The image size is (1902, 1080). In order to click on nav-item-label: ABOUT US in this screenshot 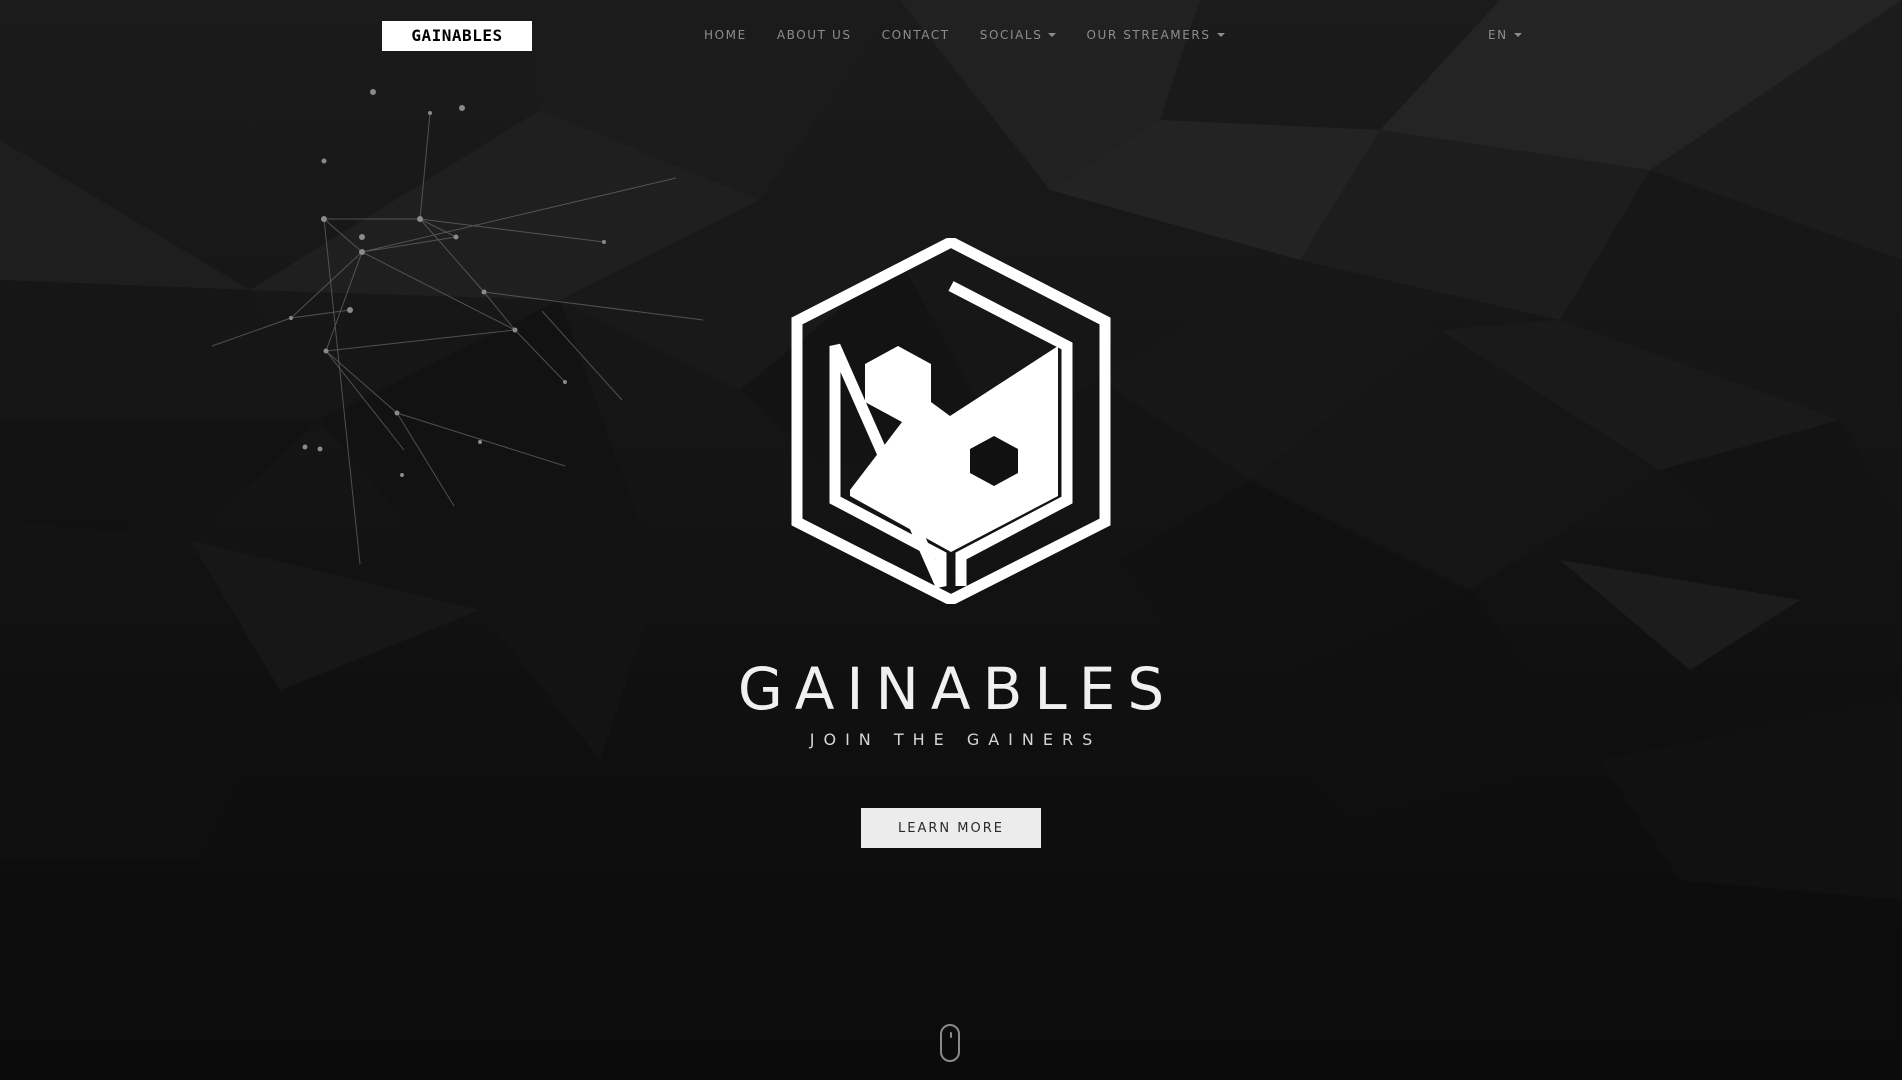, I will do `click(814, 35)`.